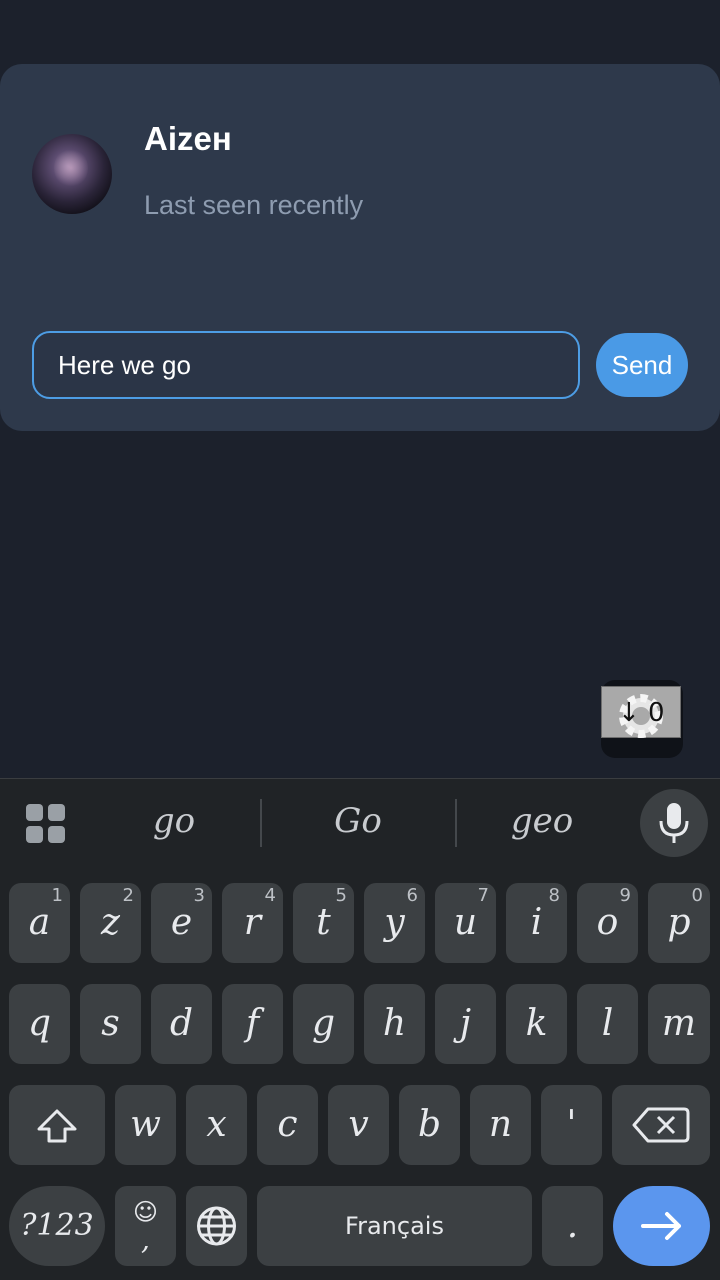 The height and width of the screenshot is (1280, 720). Describe the element at coordinates (641, 713) in the screenshot. I see `floating-widget-text: ↓ 0` at that location.